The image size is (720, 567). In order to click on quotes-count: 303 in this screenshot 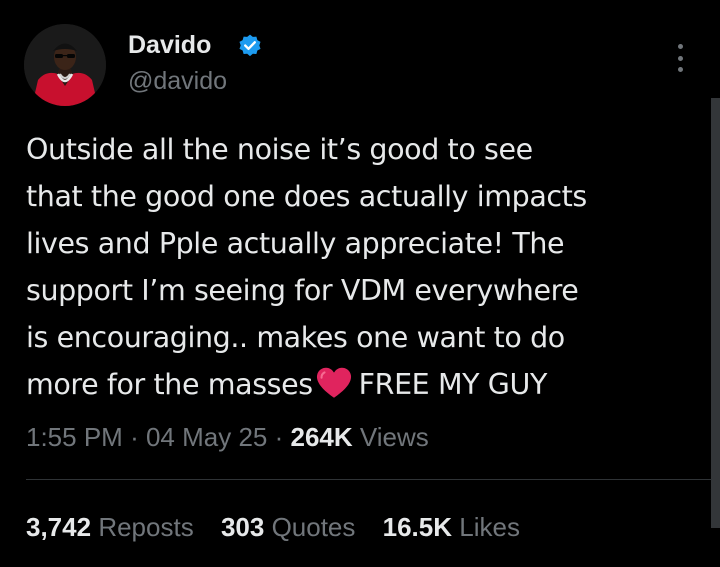, I will do `click(242, 527)`.